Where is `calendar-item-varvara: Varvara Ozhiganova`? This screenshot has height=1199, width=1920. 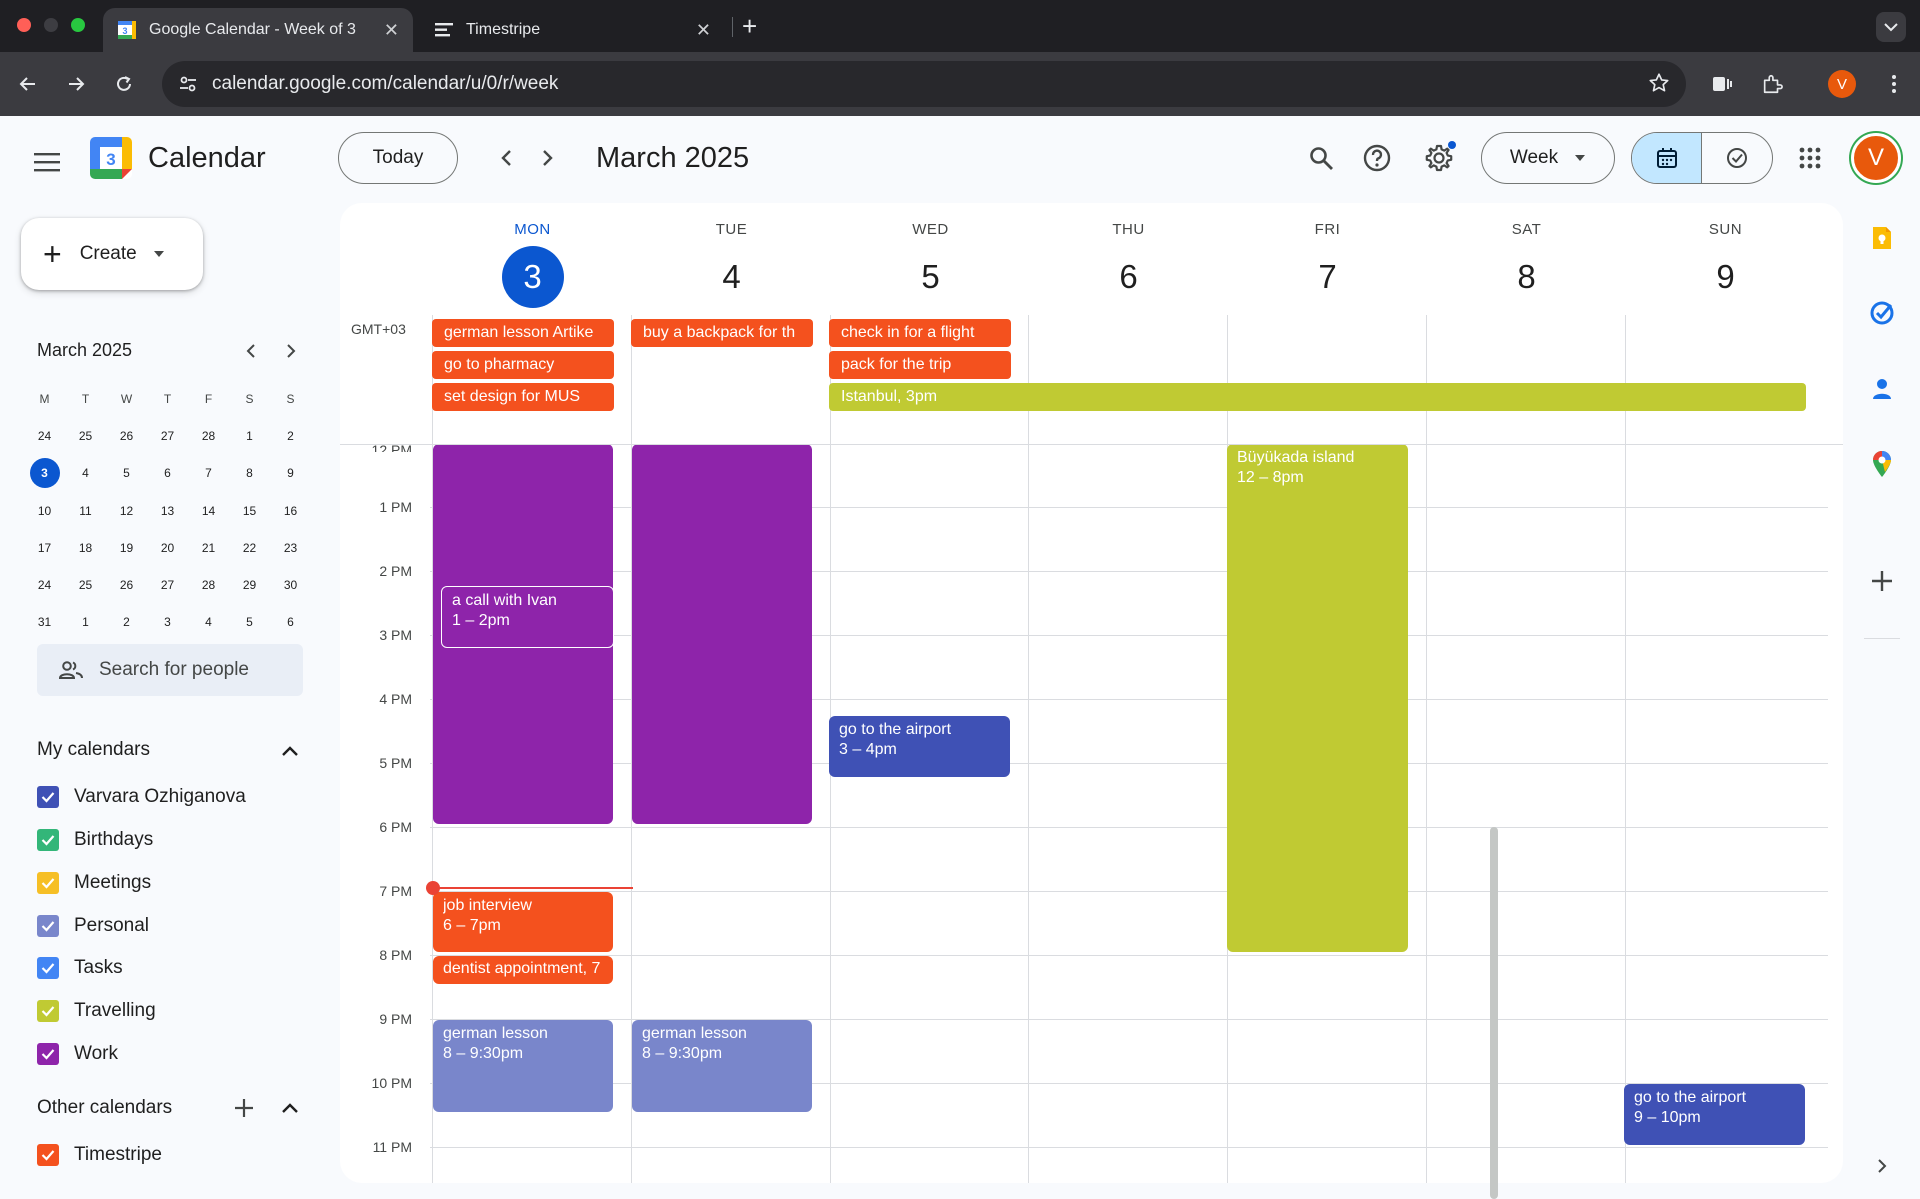
calendar-item-varvara: Varvara Ozhiganova is located at coordinates (141, 797).